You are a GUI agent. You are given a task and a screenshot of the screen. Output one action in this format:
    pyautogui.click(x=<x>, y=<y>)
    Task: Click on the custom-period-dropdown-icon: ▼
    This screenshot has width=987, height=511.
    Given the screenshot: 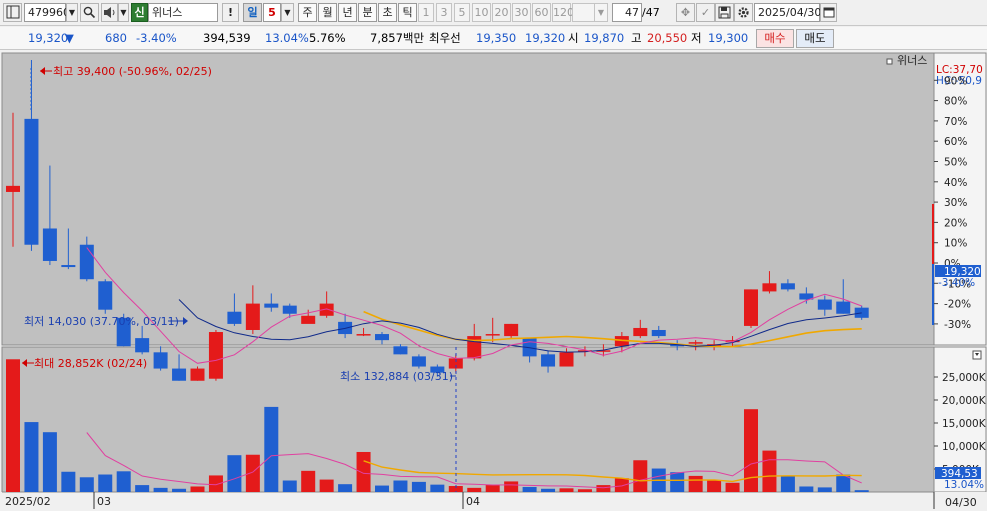 What is the action you would take?
    pyautogui.click(x=601, y=12)
    